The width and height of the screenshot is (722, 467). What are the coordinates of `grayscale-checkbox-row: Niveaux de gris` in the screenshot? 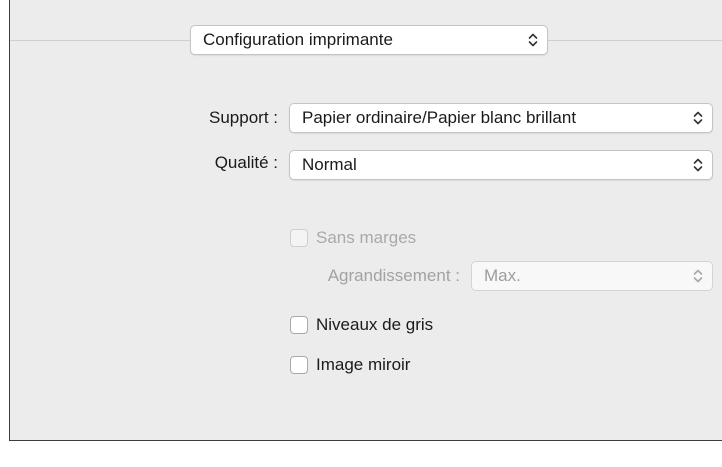 It's located at (361, 325).